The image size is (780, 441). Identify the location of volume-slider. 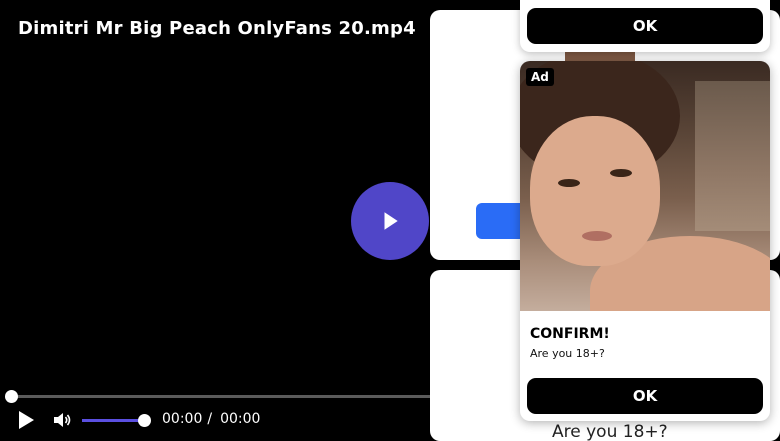
(116, 420).